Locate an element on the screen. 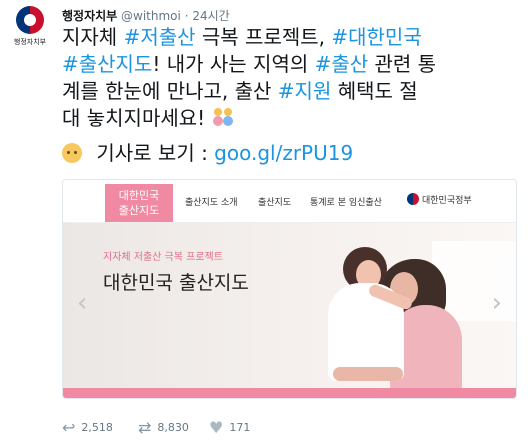 The height and width of the screenshot is (446, 528). retweet-action: ⇄ 8,830 is located at coordinates (163, 427).